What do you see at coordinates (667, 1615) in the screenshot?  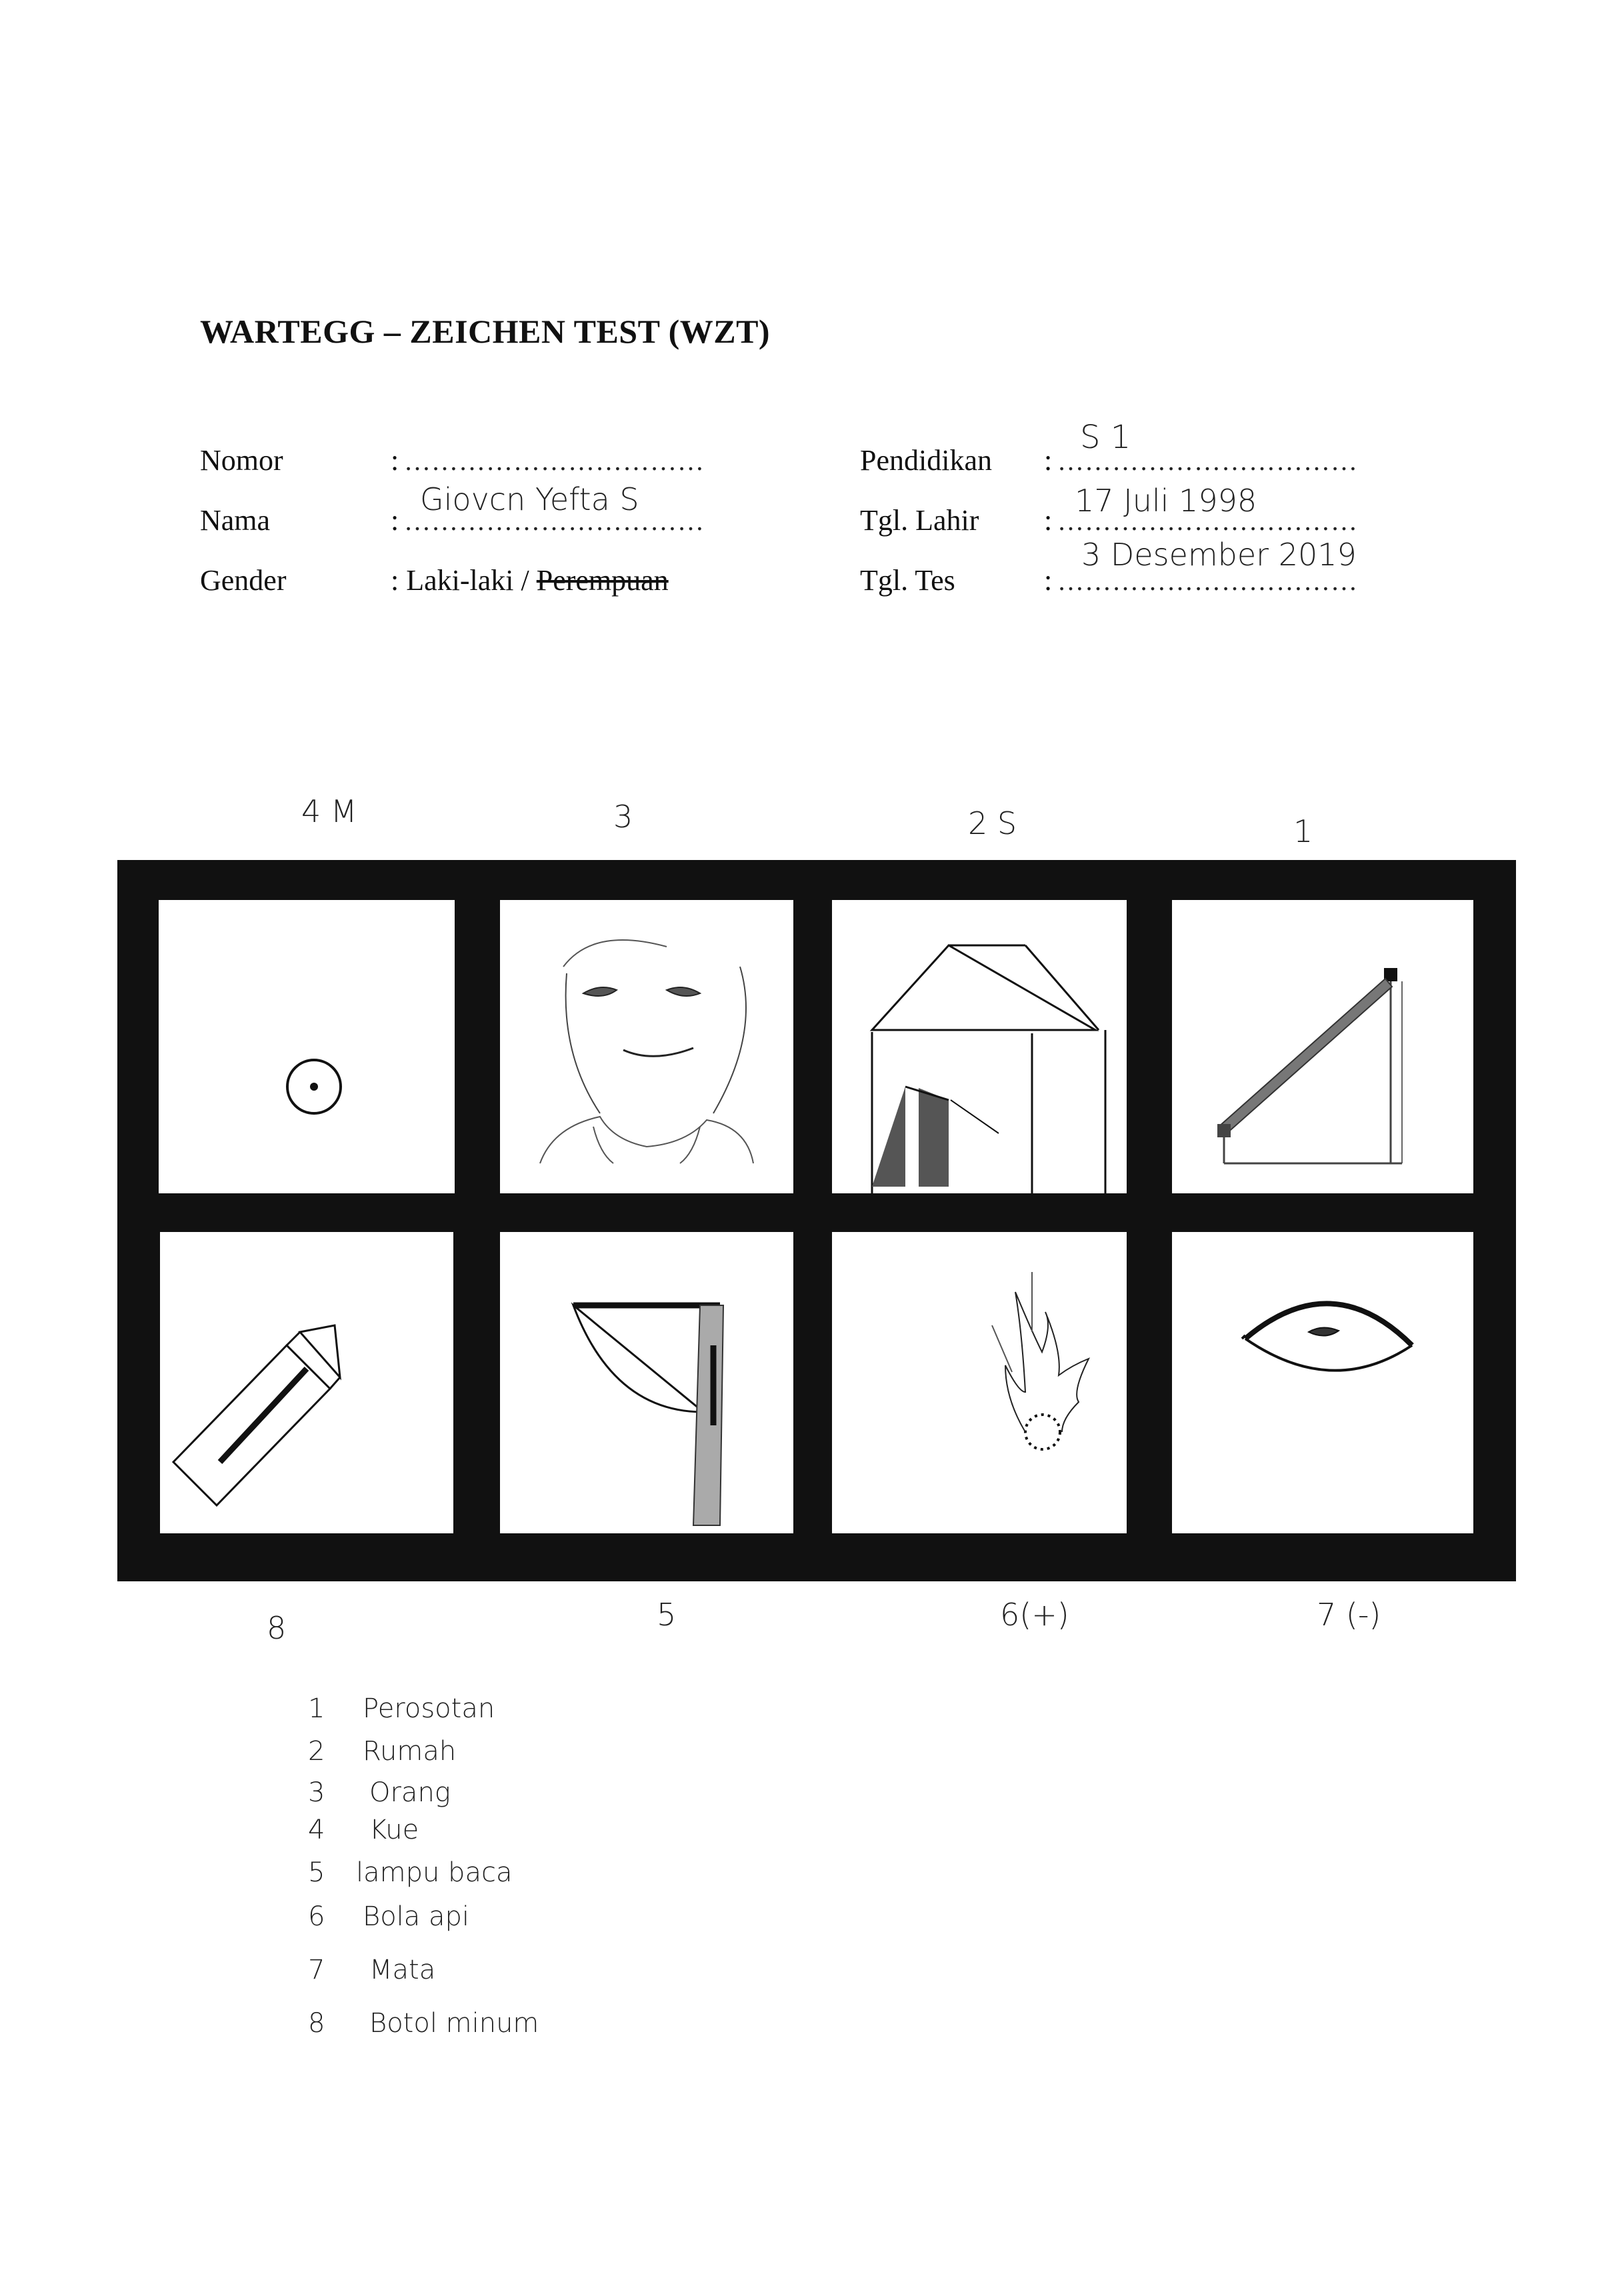 I see `order-bottom-2: 5` at bounding box center [667, 1615].